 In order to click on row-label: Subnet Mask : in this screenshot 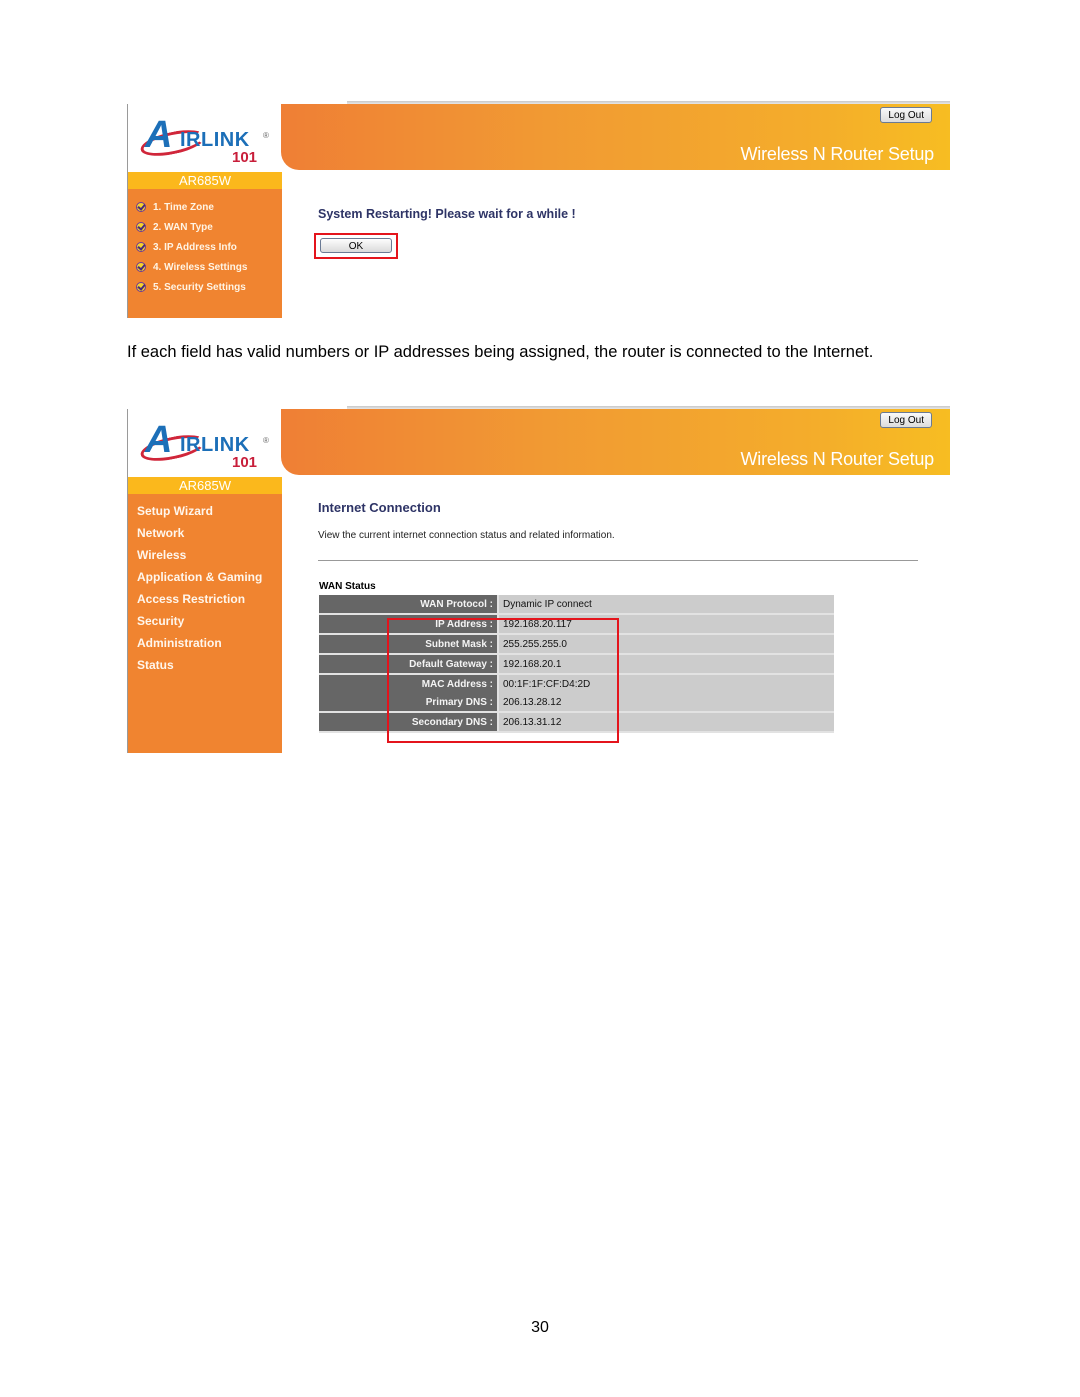, I will do `click(409, 645)`.